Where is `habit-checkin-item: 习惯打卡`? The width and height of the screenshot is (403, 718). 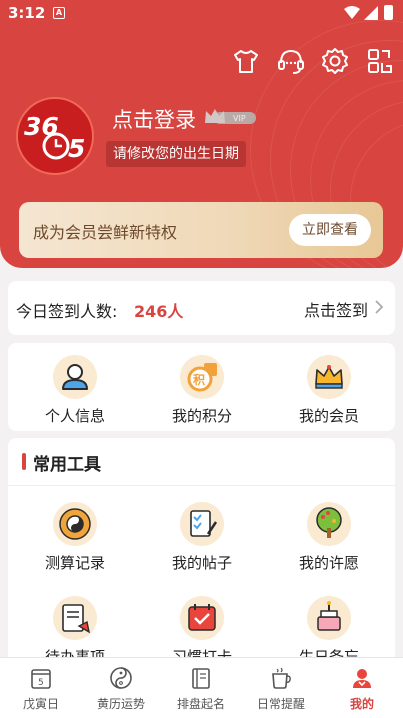
habit-checkin-item: 习惯打卡 is located at coordinates (202, 628).